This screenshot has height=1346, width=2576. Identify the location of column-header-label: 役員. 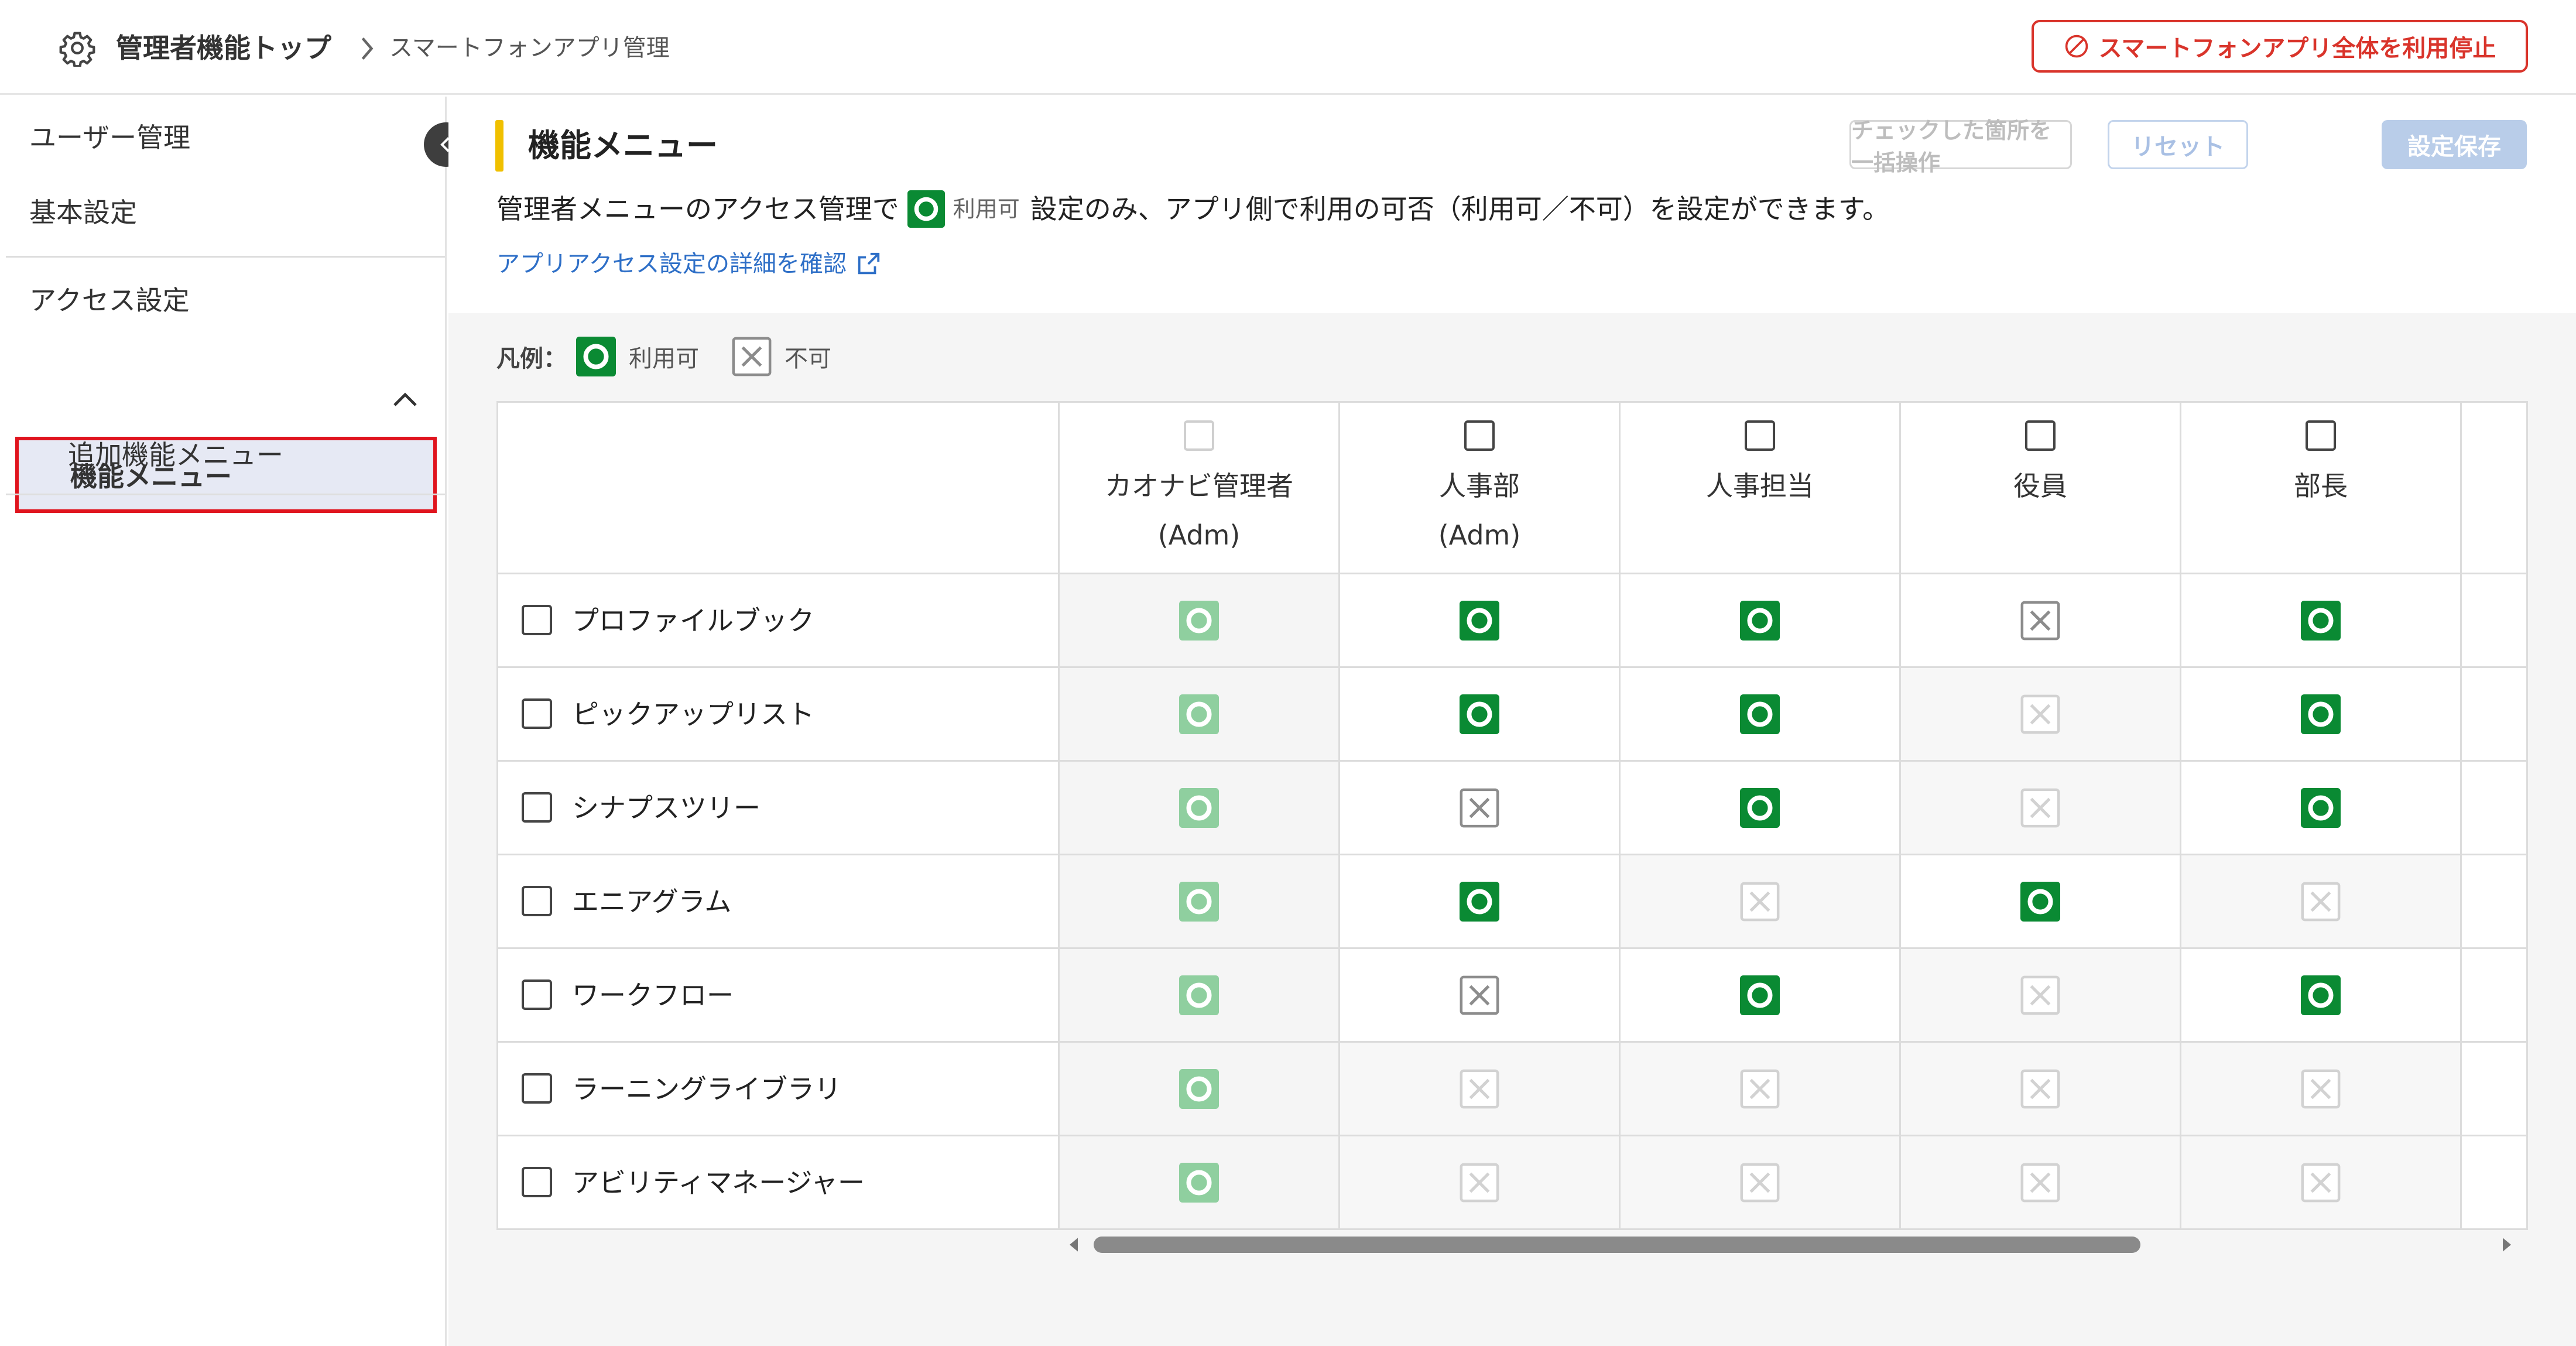
(2040, 486).